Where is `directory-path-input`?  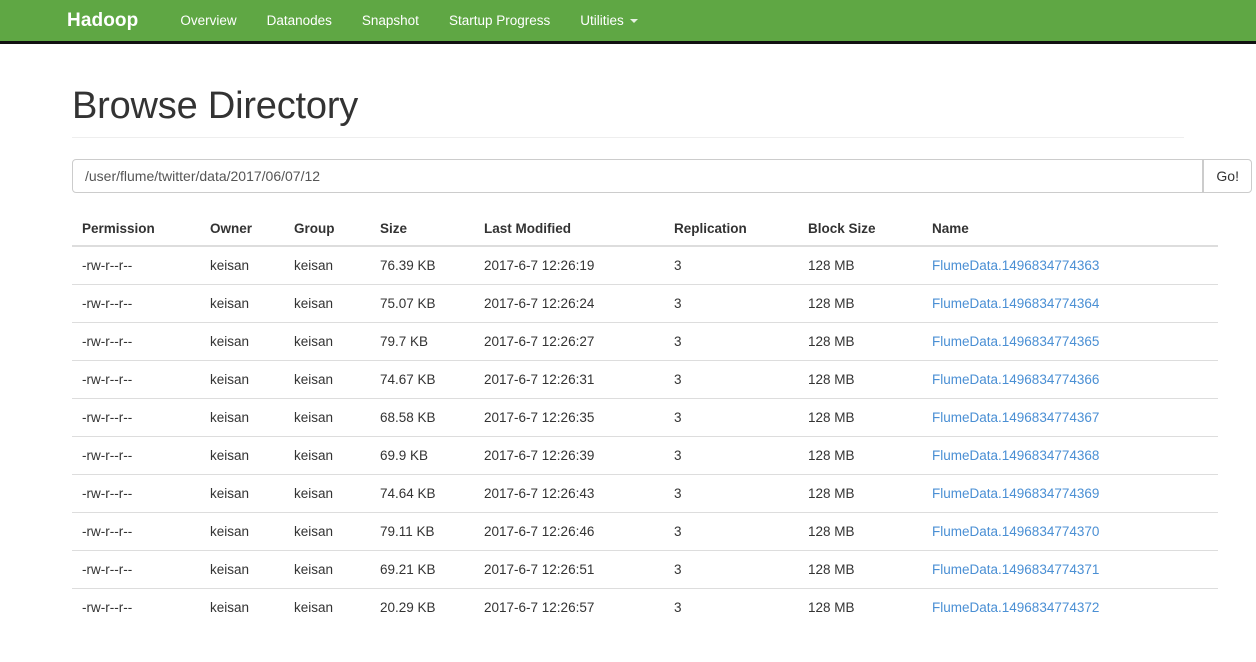
directory-path-input is located at coordinates (638, 175).